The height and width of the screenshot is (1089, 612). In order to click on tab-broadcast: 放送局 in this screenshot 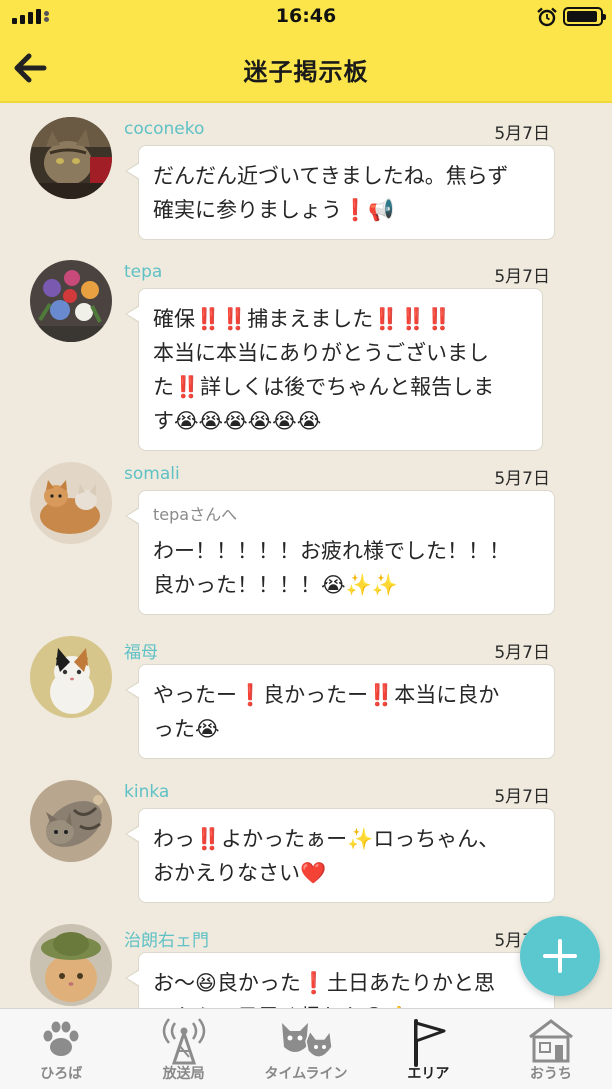, I will do `click(183, 1049)`.